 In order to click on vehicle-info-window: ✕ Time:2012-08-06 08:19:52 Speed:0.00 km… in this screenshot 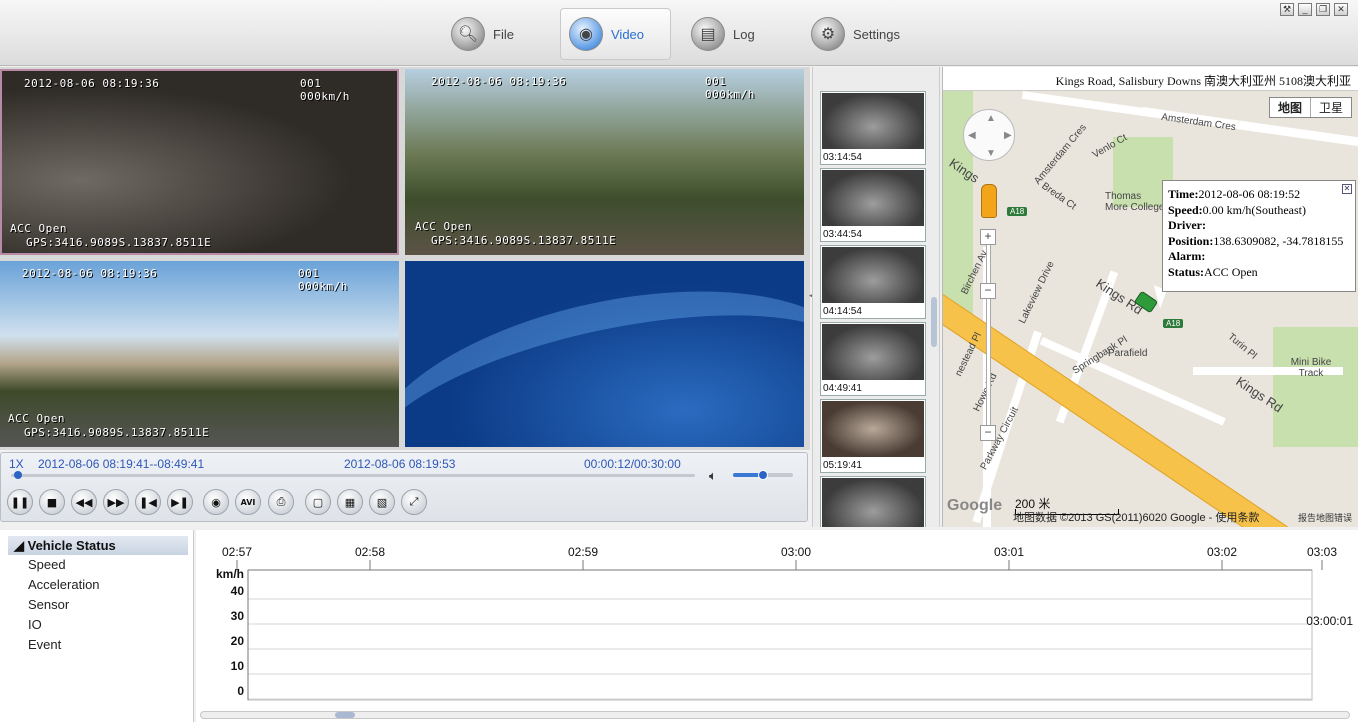, I will do `click(1259, 236)`.